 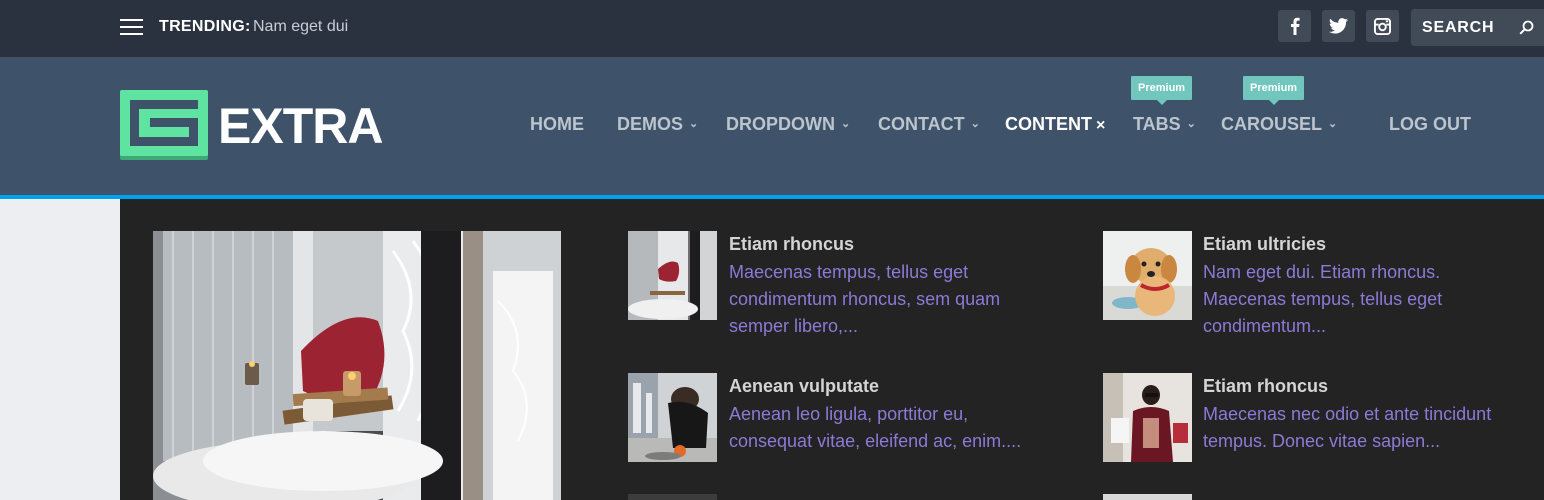 What do you see at coordinates (1382, 26) in the screenshot?
I see `instagram-icon` at bounding box center [1382, 26].